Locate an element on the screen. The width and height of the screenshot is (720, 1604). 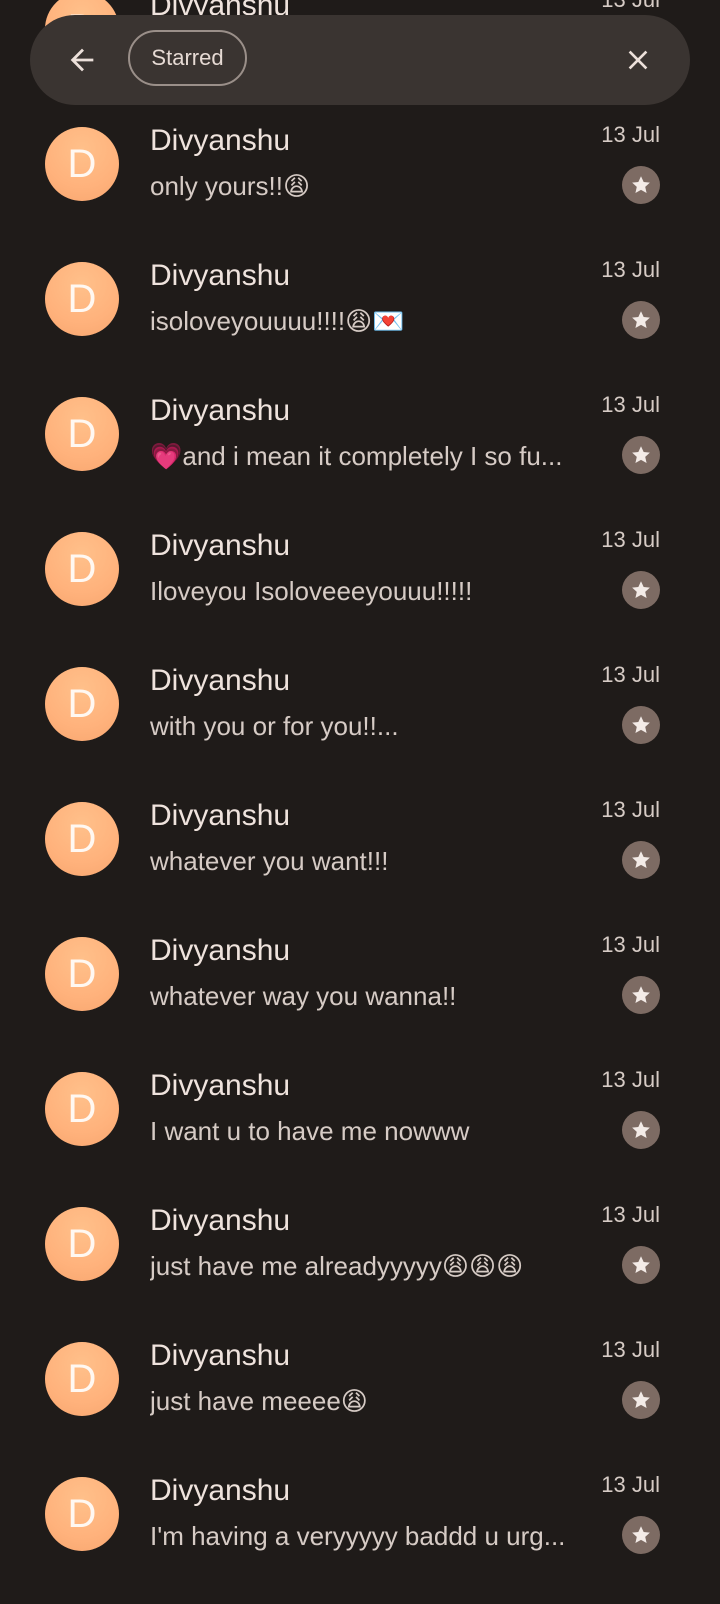
message-snippet: only yours!!😩 is located at coordinates (230, 186).